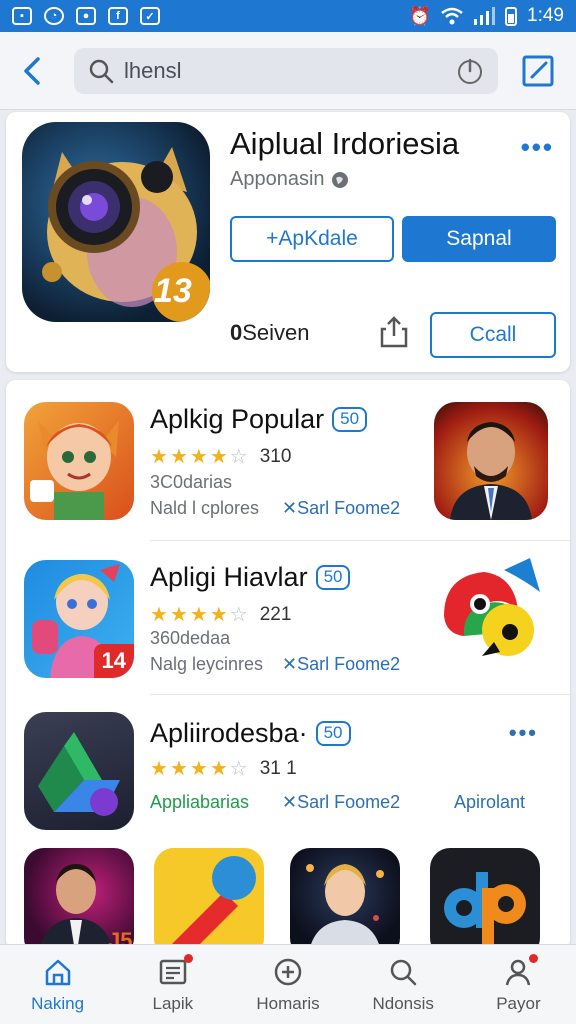 The image size is (576, 1024). I want to click on recommended-icons-row: J5, so click(288, 899).